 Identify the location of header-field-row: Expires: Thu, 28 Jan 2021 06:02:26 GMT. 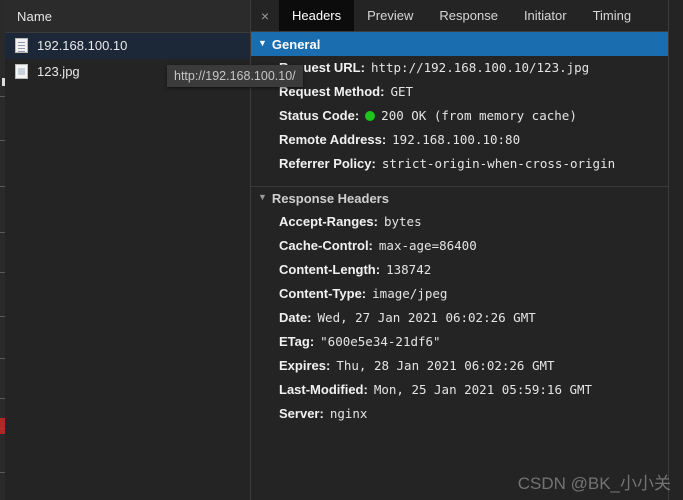
(467, 370).